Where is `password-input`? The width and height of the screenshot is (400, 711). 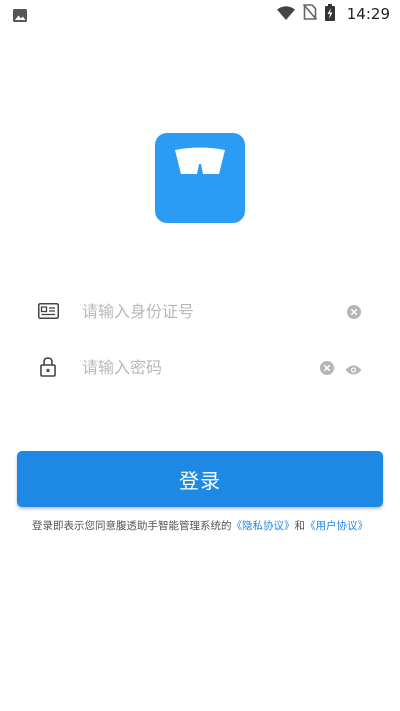 password-input is located at coordinates (197, 367).